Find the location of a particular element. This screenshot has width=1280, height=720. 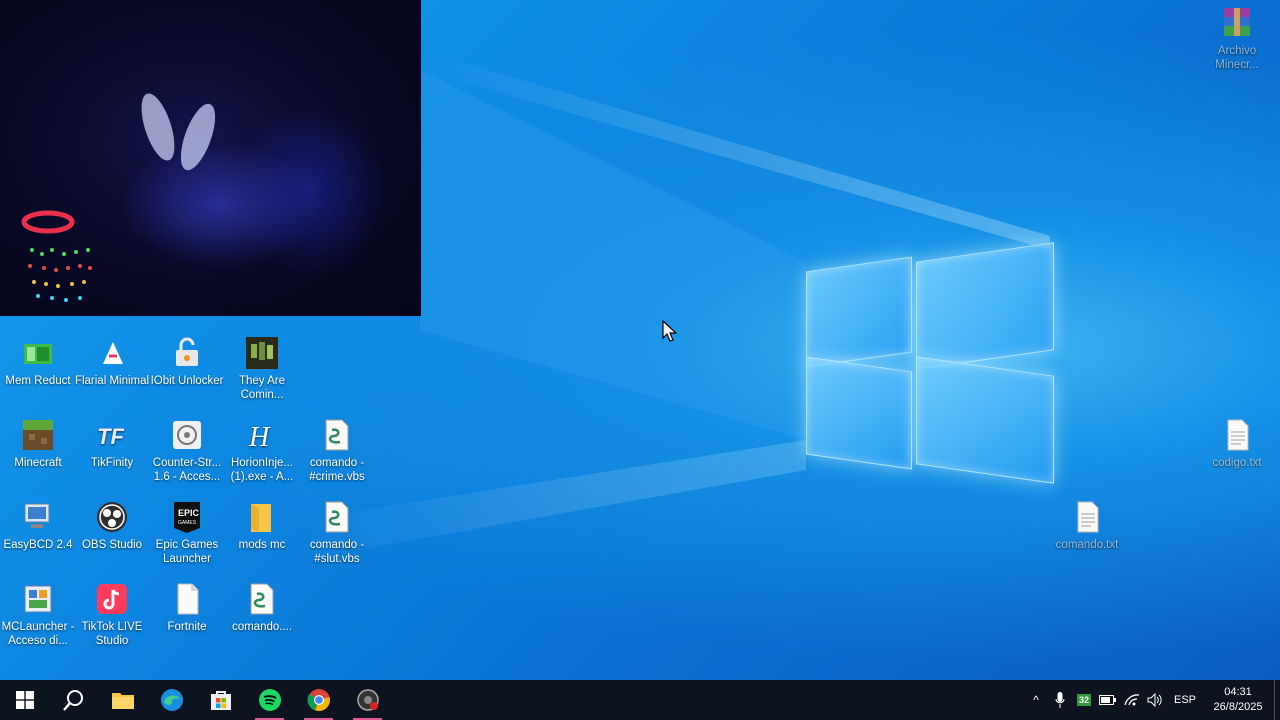

desktop-icon-label: Epic Games Launcher is located at coordinates (187, 552).